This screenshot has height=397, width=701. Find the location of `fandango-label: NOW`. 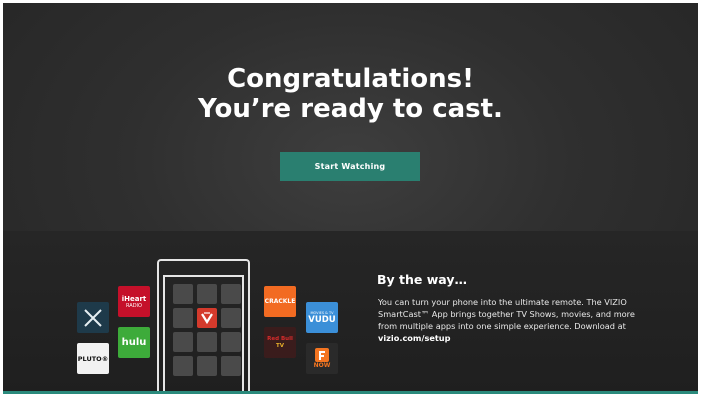

fandango-label: NOW is located at coordinates (322, 365).